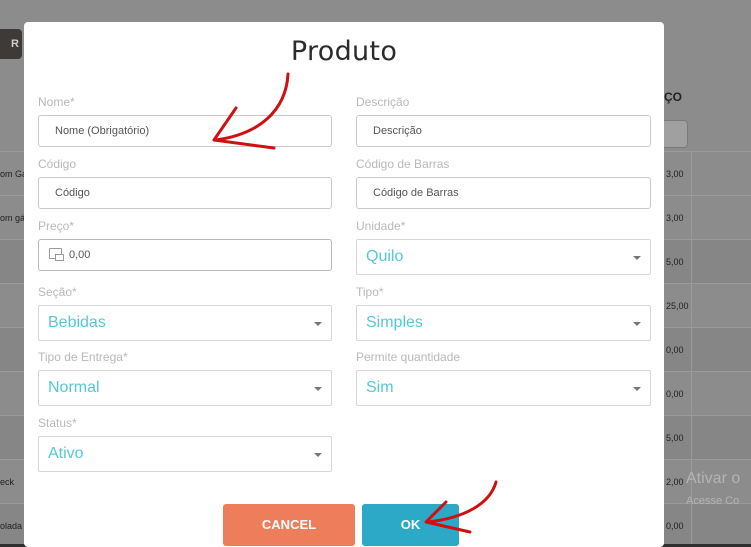  What do you see at coordinates (381, 226) in the screenshot?
I see `unidade-label: Unidade*` at bounding box center [381, 226].